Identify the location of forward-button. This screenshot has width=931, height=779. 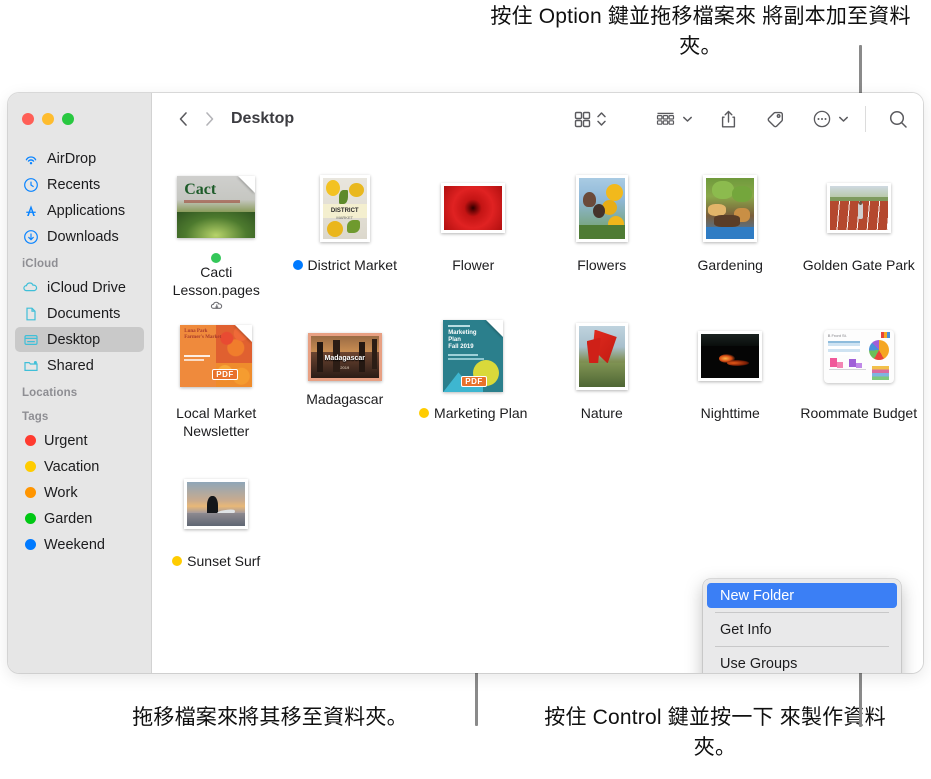
(209, 119).